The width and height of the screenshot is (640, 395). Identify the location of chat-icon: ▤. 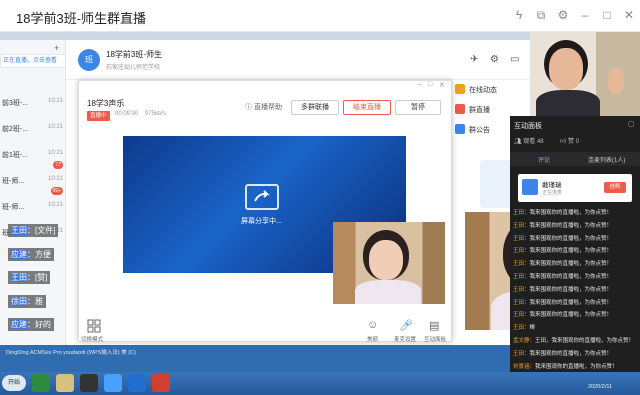
(434, 325).